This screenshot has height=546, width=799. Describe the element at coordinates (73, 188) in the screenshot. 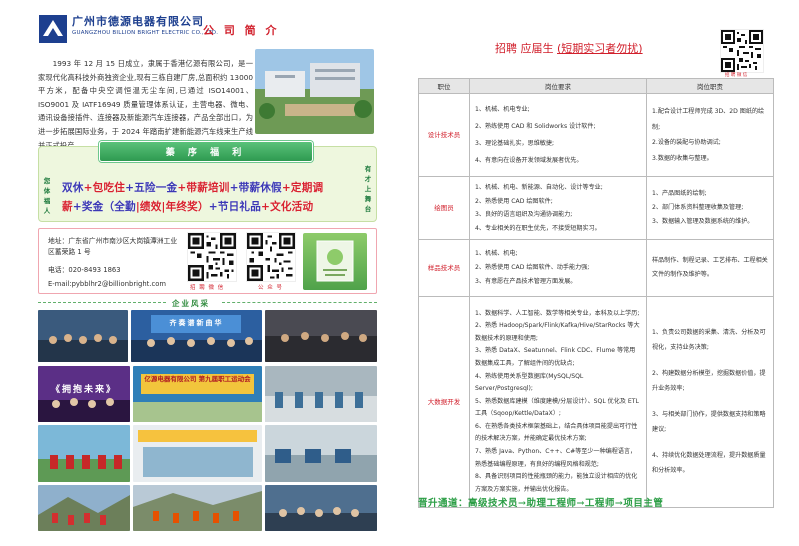

I see `benefit-item: 双休` at that location.